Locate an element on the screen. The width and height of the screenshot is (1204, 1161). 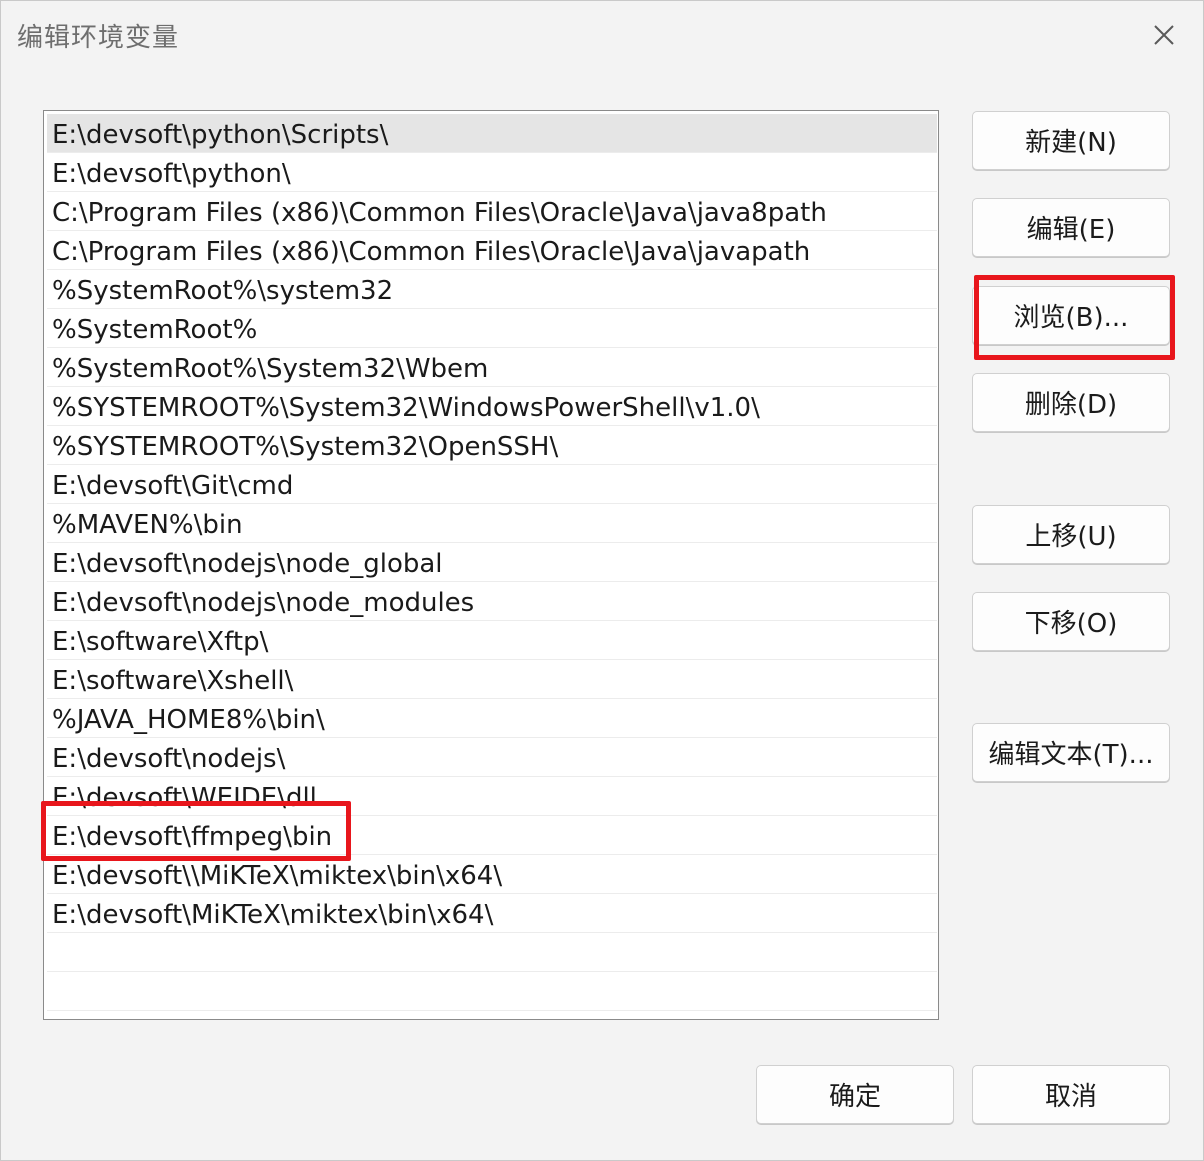
edit-button: 编辑(E) is located at coordinates (1071, 227).